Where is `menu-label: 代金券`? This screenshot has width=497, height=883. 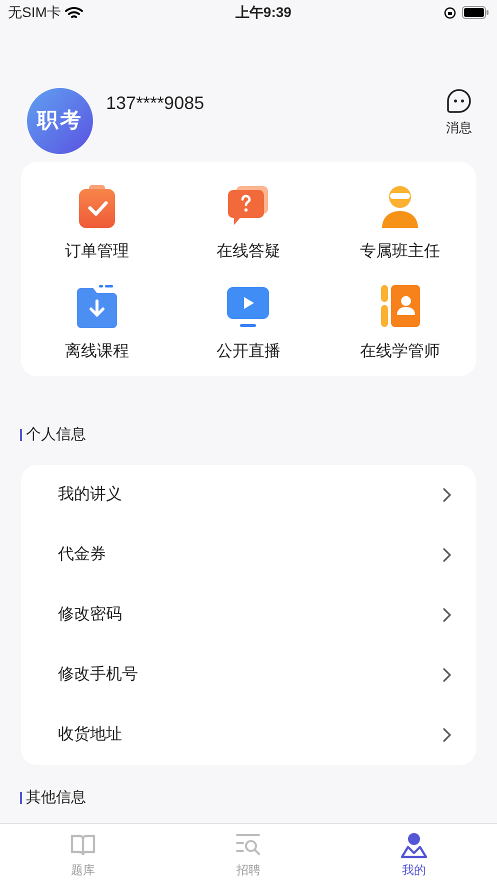 menu-label: 代金券 is located at coordinates (82, 554).